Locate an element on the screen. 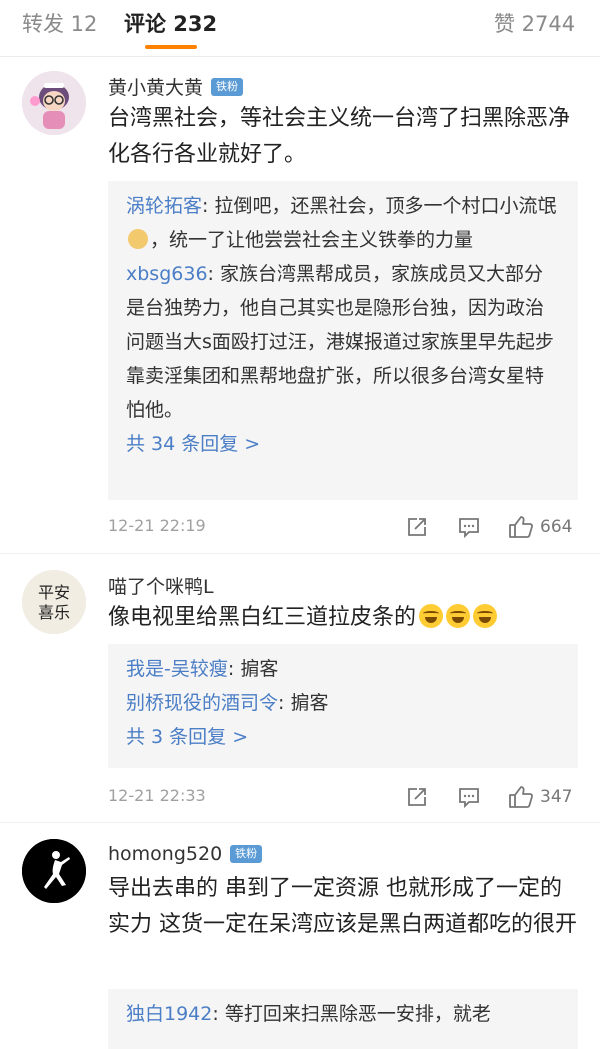  comment-author-row: 黄小黄大黄 铁粉 is located at coordinates (176, 86).